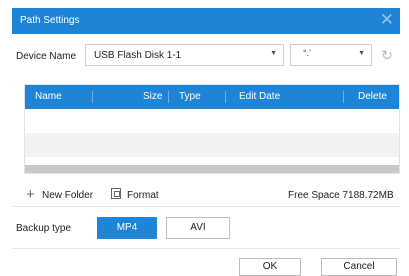 This screenshot has height=276, width=409. What do you see at coordinates (127, 228) in the screenshot?
I see `backup-type-mp4-button: MP4` at bounding box center [127, 228].